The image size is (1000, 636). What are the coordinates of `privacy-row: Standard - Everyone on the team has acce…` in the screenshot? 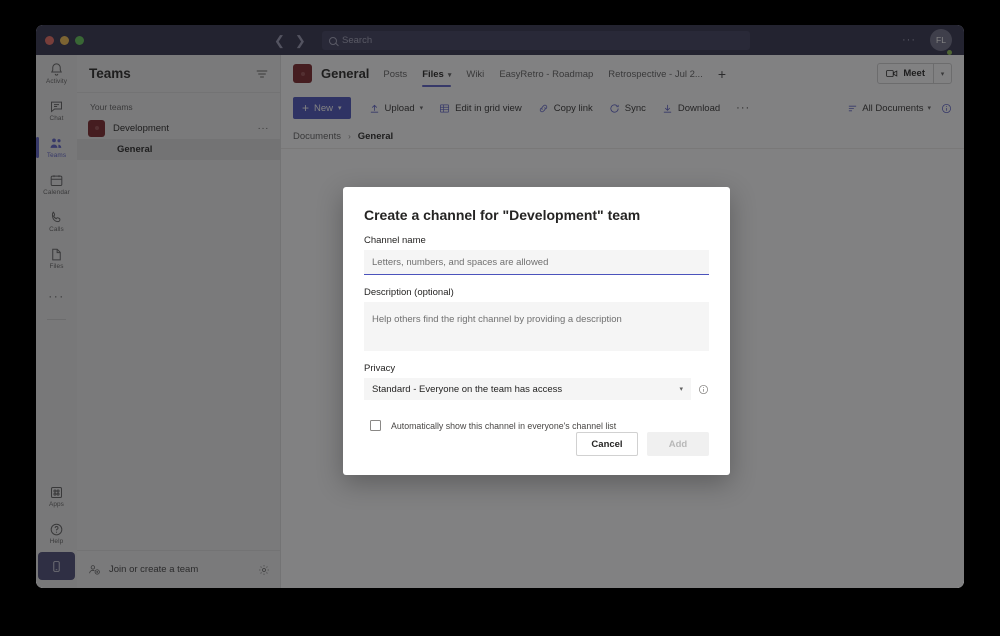 It's located at (536, 389).